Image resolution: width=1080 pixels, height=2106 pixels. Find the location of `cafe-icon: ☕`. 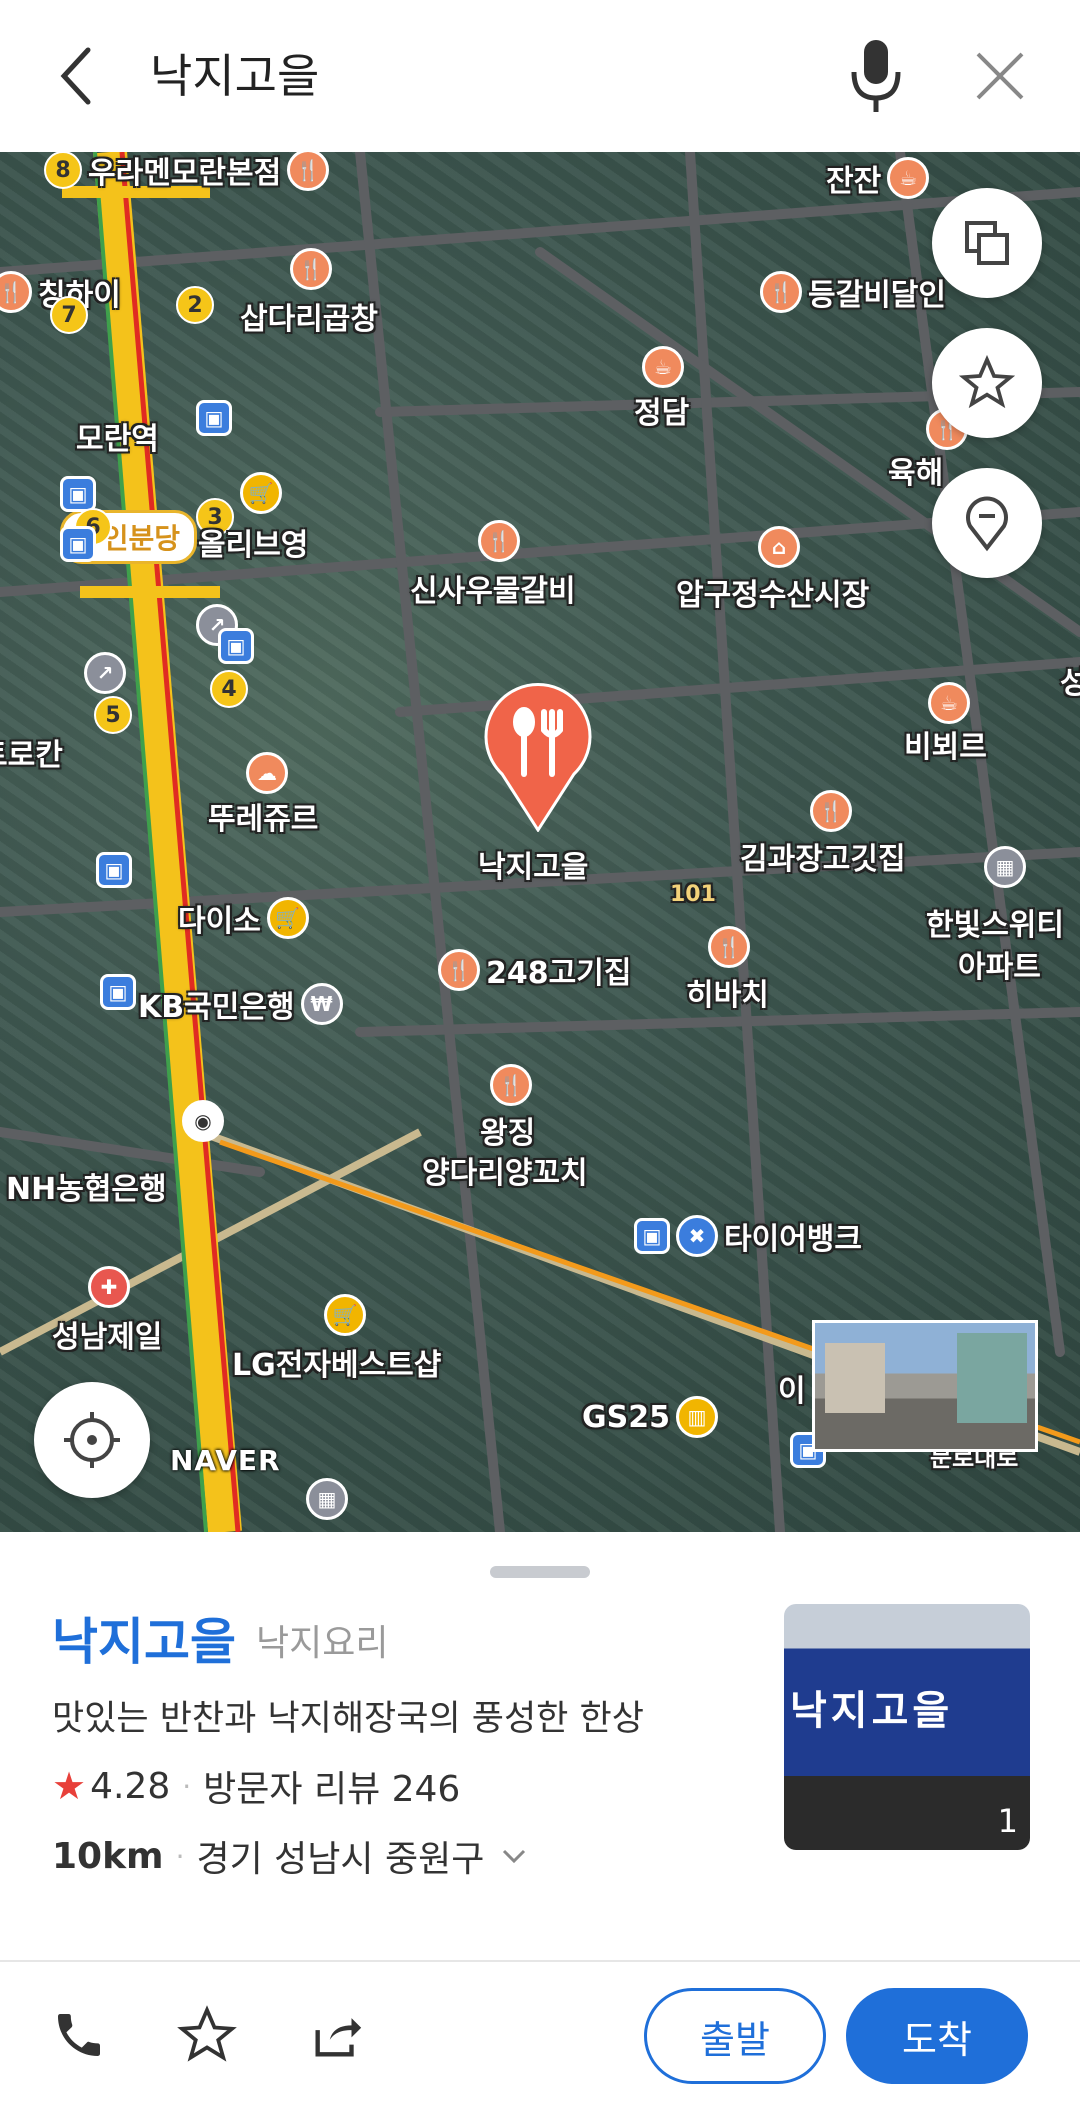

cafe-icon: ☕ is located at coordinates (949, 703).